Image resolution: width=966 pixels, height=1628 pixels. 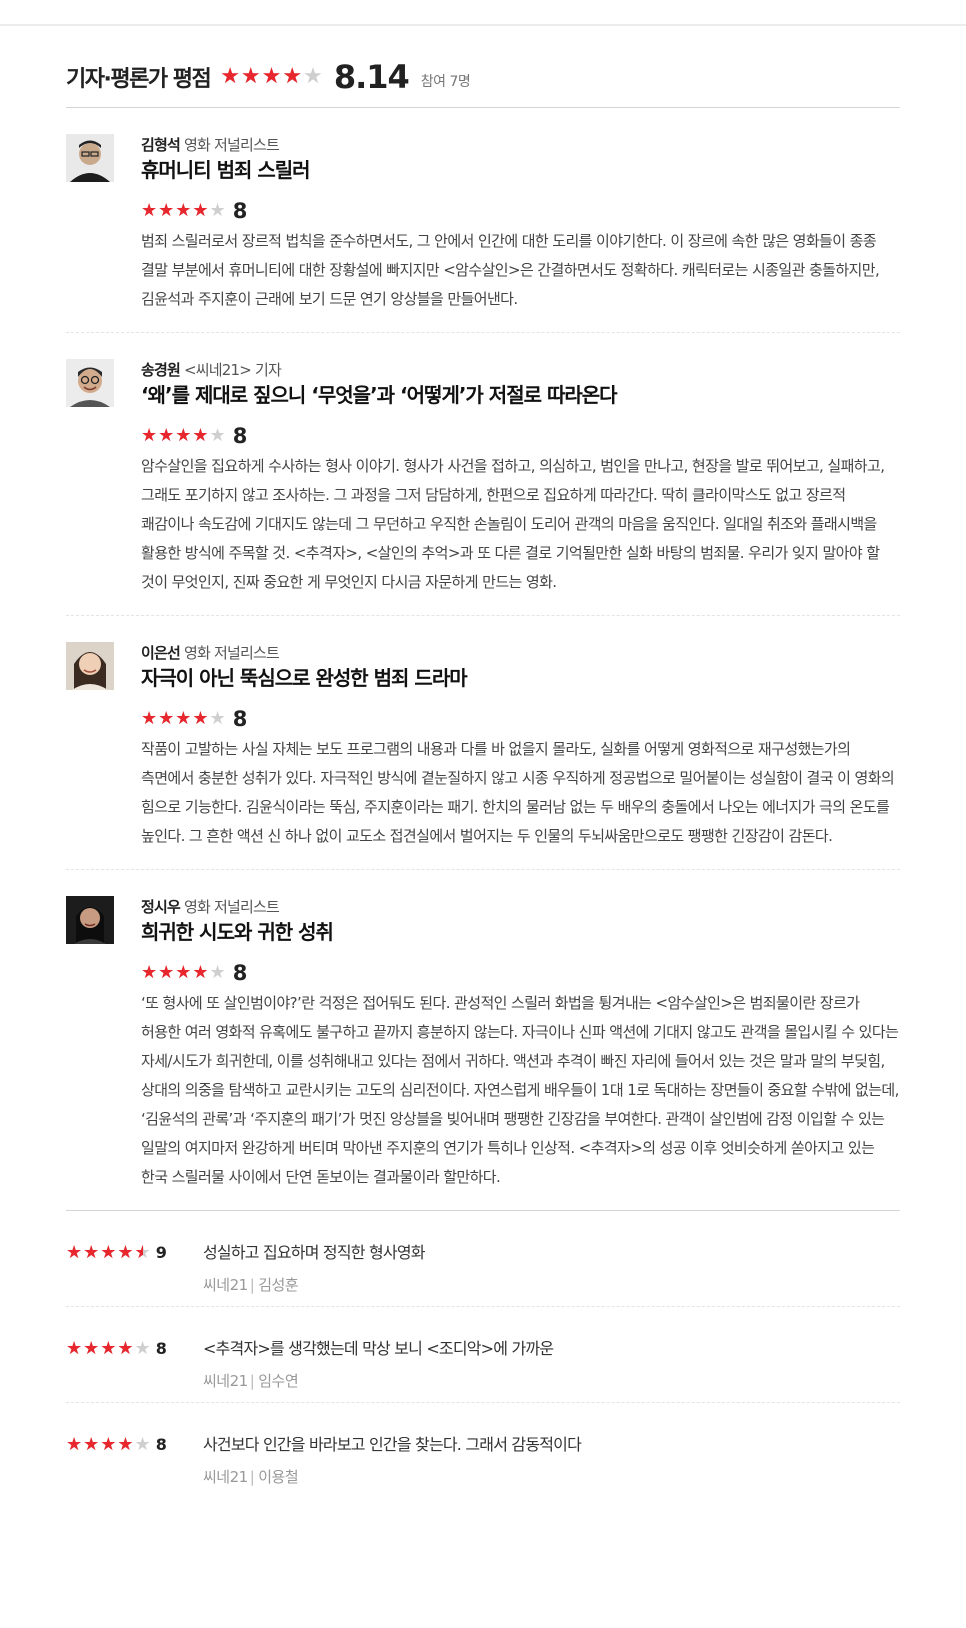 I want to click on source-author: 이용철, so click(x=278, y=1477).